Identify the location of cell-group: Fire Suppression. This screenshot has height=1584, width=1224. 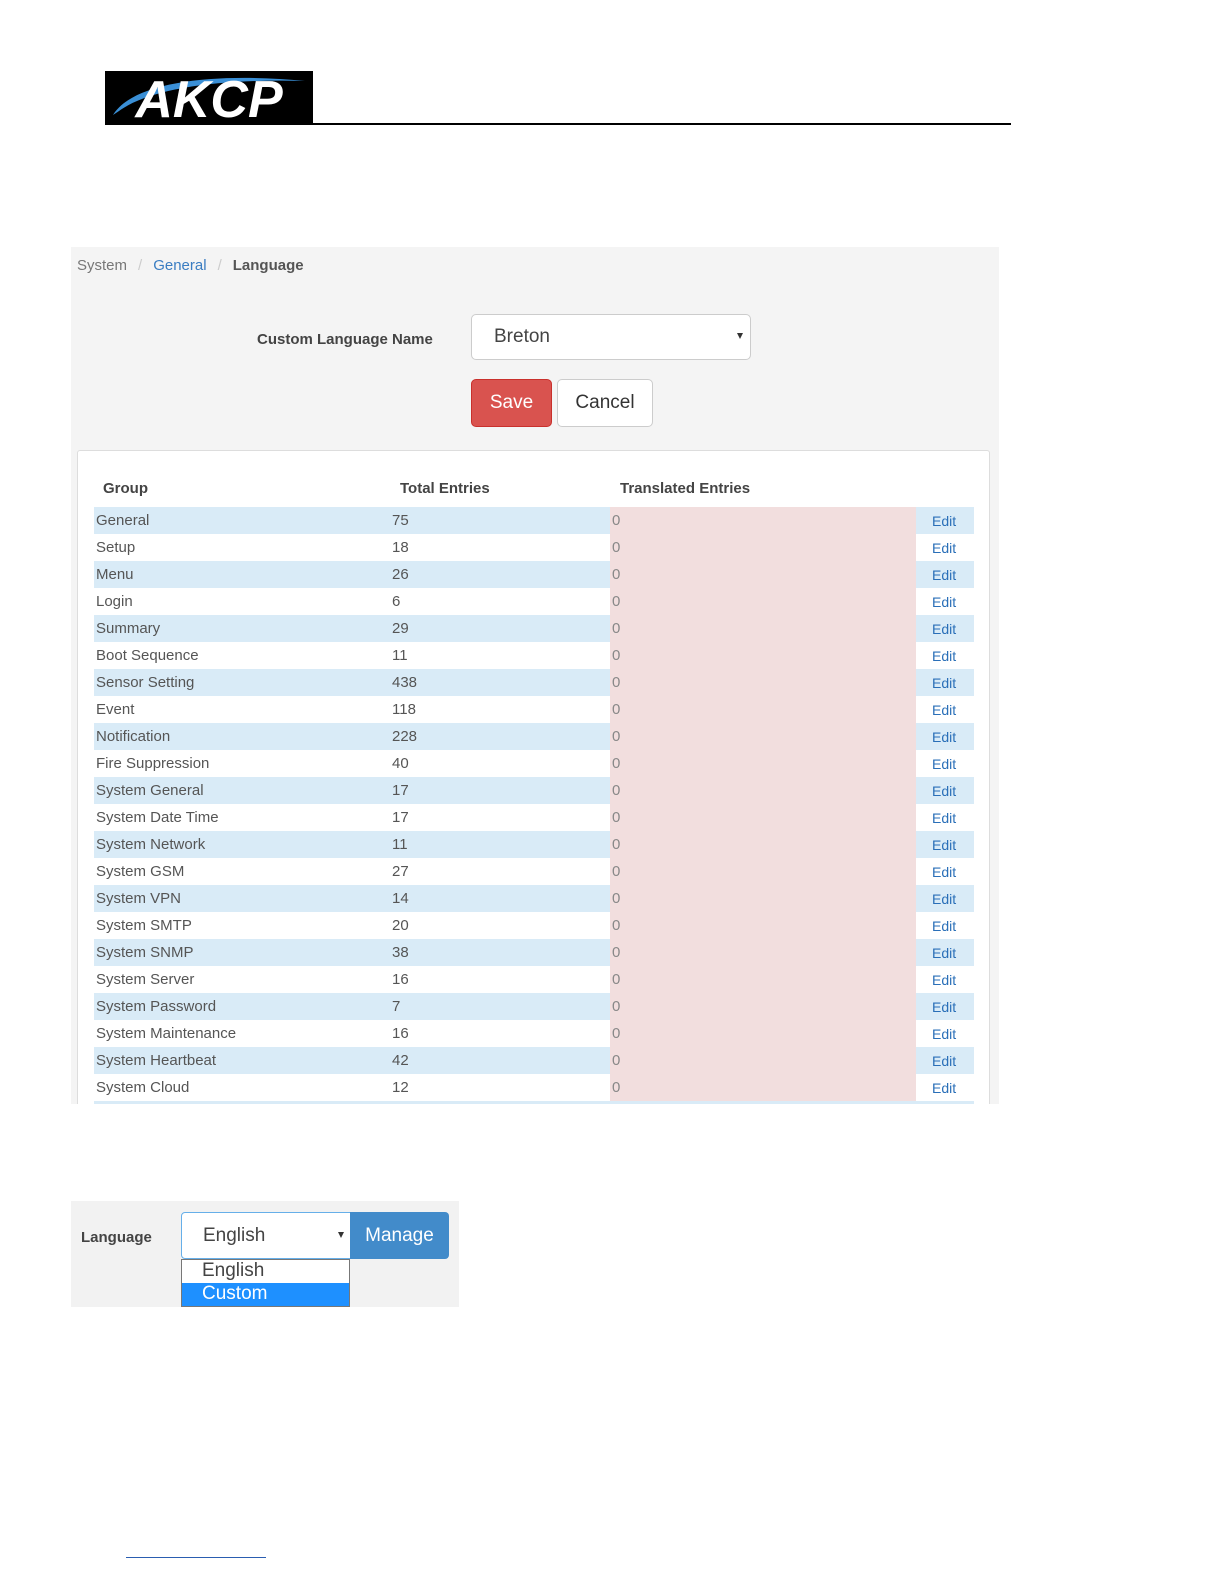
(153, 763).